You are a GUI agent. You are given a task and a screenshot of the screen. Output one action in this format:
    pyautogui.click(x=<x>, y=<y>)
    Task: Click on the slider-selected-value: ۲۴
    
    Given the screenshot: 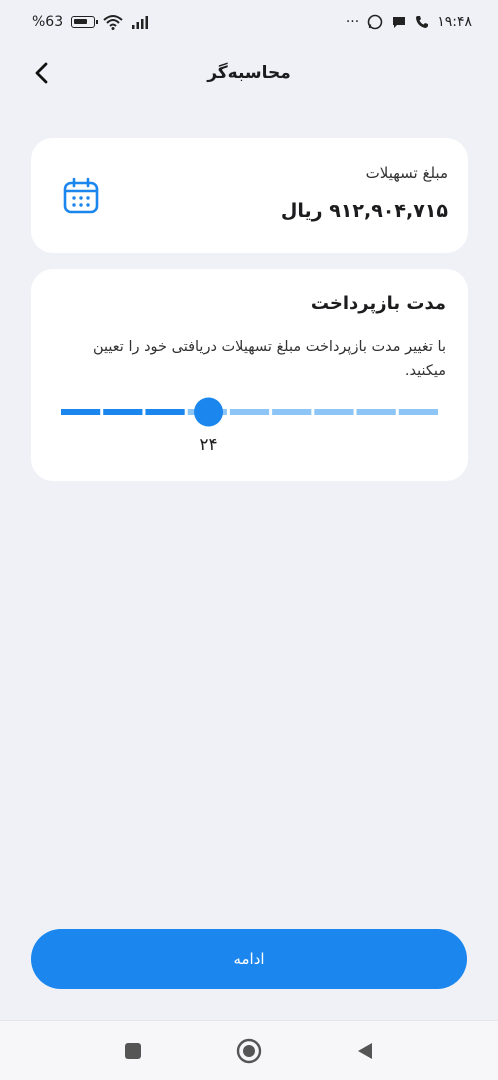 What is the action you would take?
    pyautogui.click(x=208, y=445)
    